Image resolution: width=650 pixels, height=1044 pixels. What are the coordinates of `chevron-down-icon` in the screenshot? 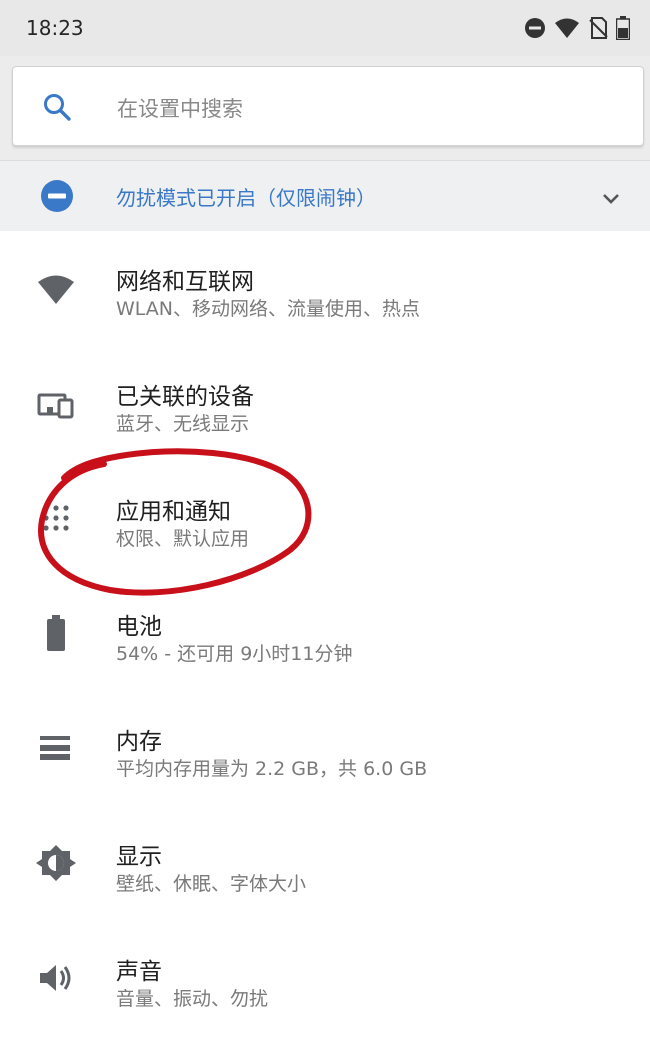 It's located at (611, 198).